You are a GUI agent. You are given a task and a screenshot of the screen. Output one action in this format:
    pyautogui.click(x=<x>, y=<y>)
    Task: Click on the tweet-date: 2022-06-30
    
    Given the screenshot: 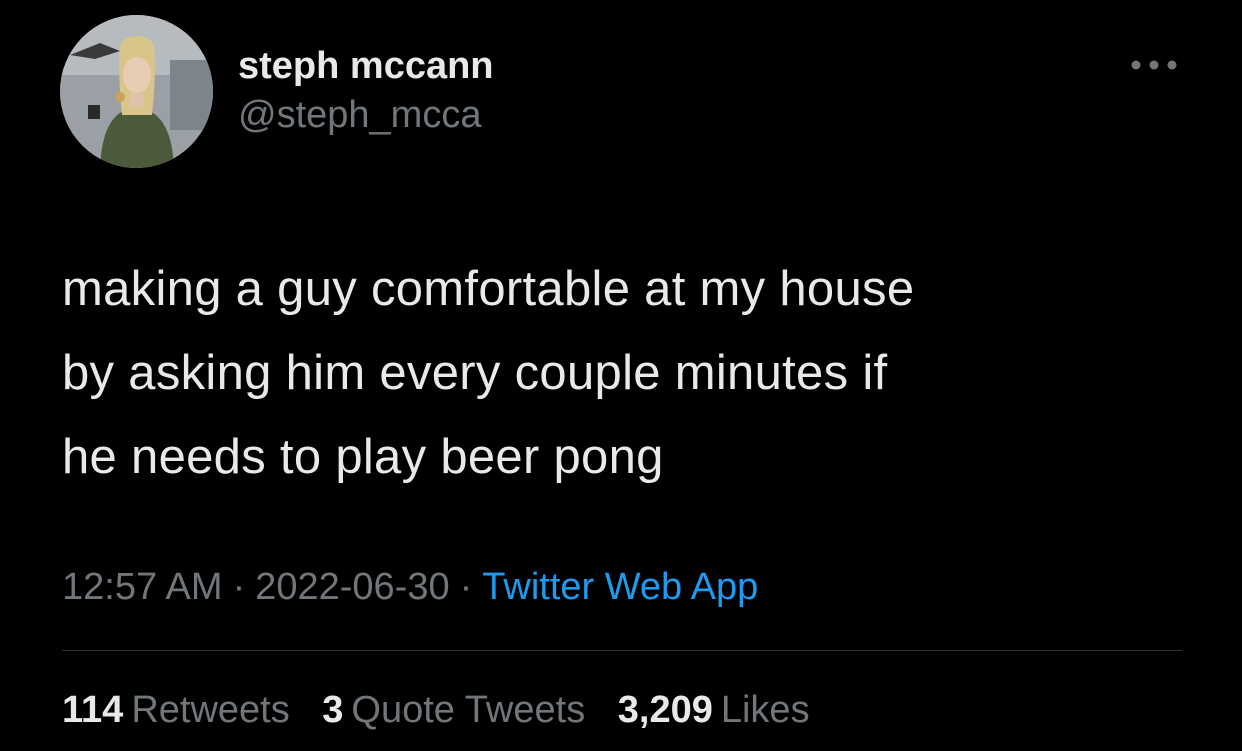 What is the action you would take?
    pyautogui.click(x=352, y=587)
    